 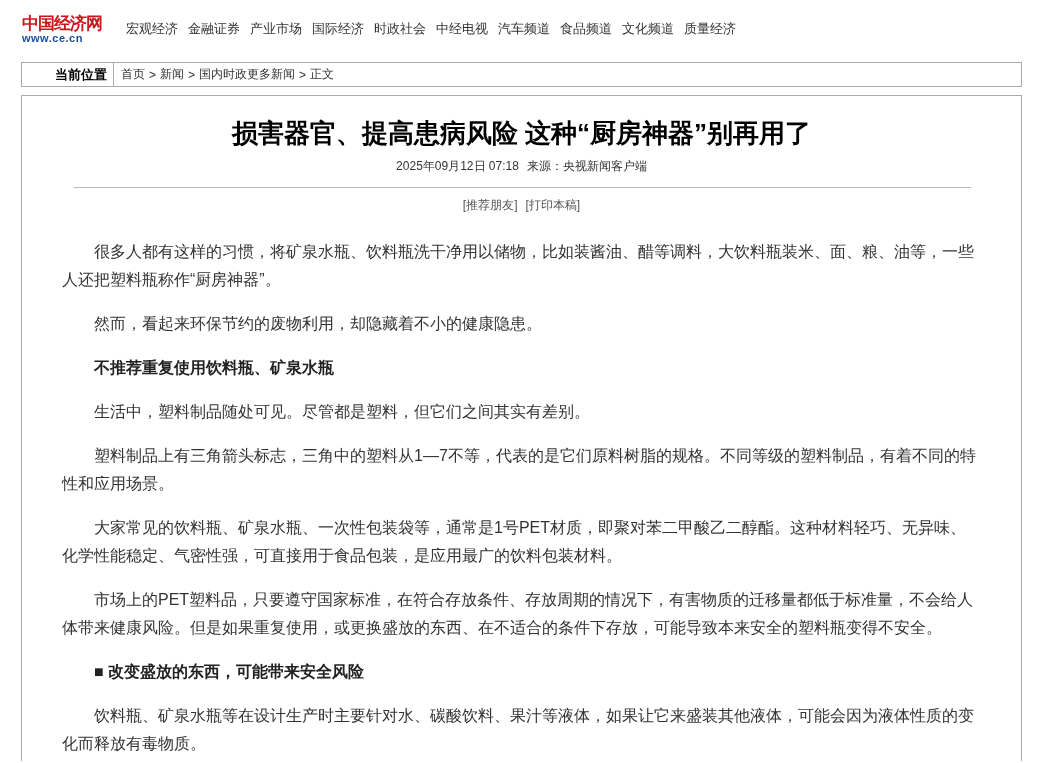 What do you see at coordinates (586, 29) in the screenshot?
I see `nav-link: 食品频道` at bounding box center [586, 29].